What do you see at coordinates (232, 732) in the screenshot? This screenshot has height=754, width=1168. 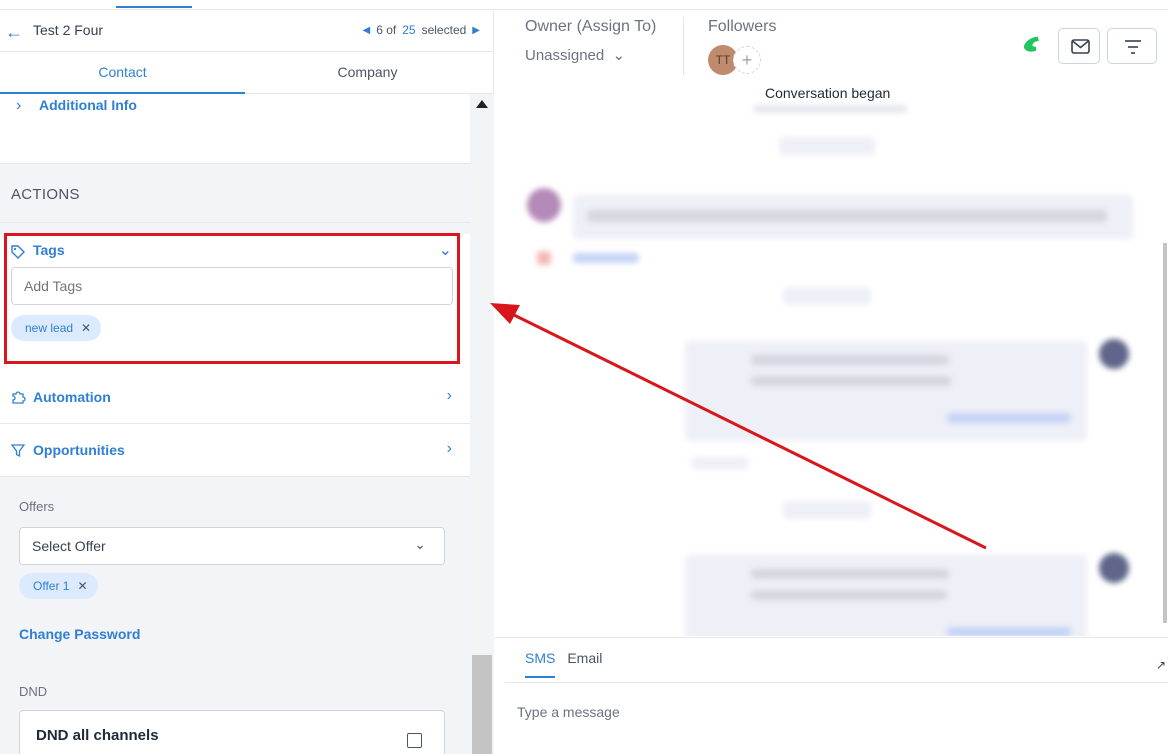 I see `dnd-card: DND all channels OR` at bounding box center [232, 732].